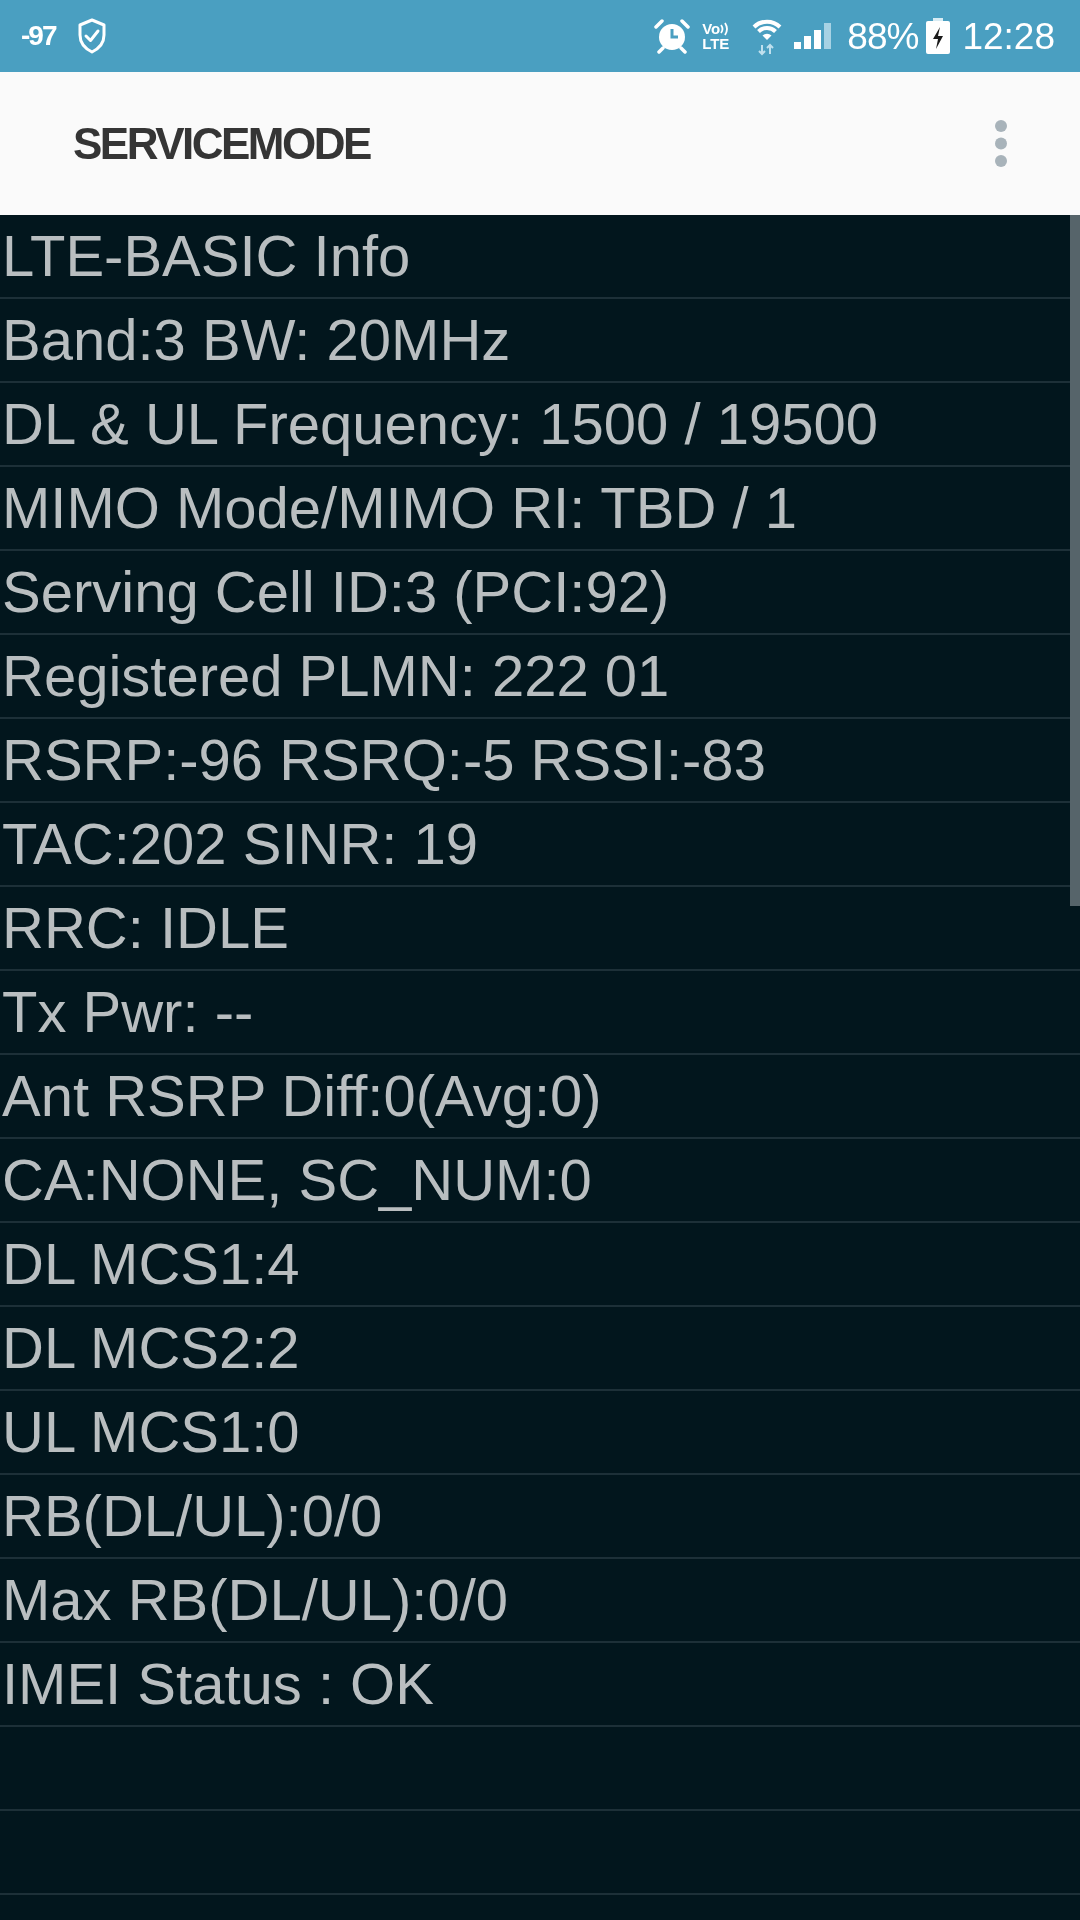  Describe the element at coordinates (92, 36) in the screenshot. I see `shield-check-icon` at that location.